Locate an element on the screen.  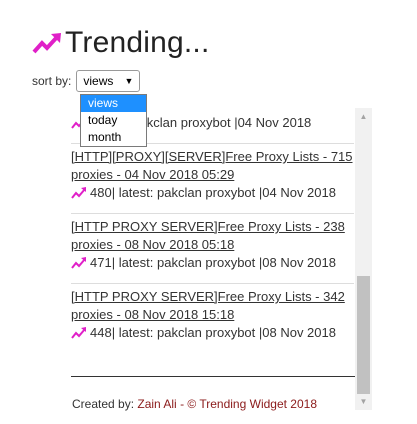
sort-bar: sort by: views ▼ is located at coordinates (86, 81).